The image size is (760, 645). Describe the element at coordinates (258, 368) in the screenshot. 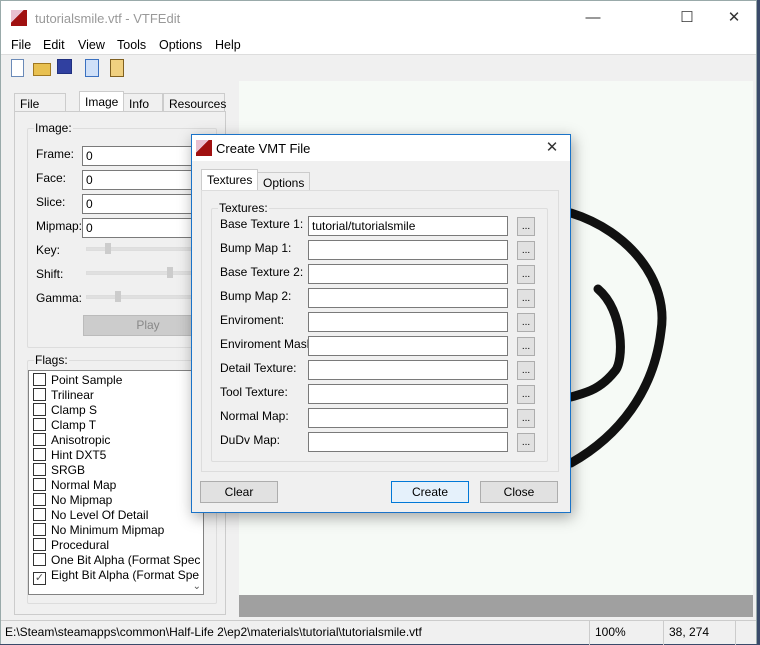

I see `texture-row-label: Detail Texture:` at that location.